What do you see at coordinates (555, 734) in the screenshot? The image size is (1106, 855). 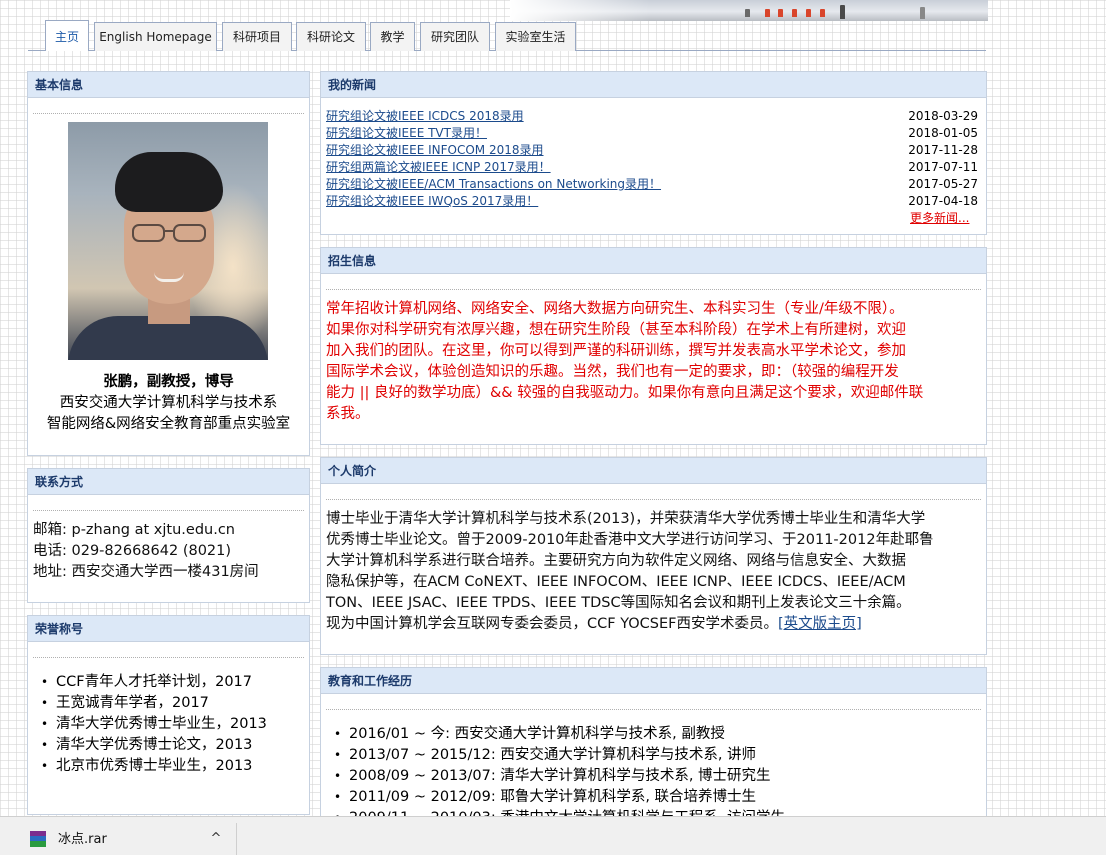 I see `list-item: 2016/01 ~ 今: 西安交通大学计算机科学与技术系, 副教授` at bounding box center [555, 734].